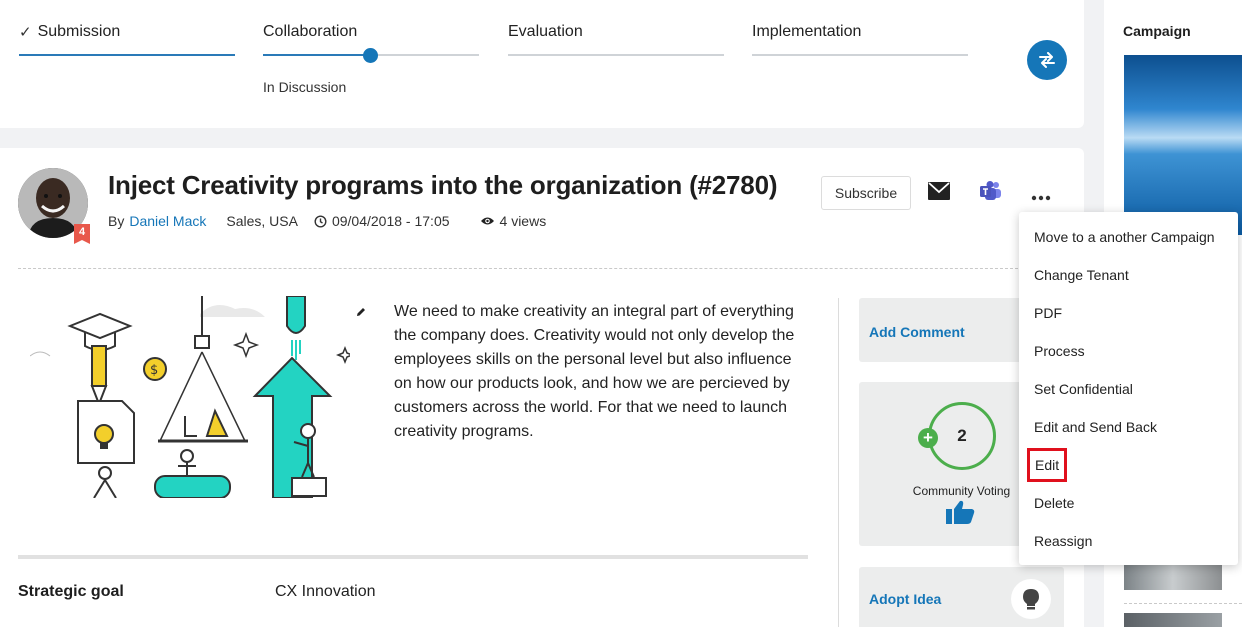  Describe the element at coordinates (317, 55) in the screenshot. I see `stage-progress-fill` at that location.